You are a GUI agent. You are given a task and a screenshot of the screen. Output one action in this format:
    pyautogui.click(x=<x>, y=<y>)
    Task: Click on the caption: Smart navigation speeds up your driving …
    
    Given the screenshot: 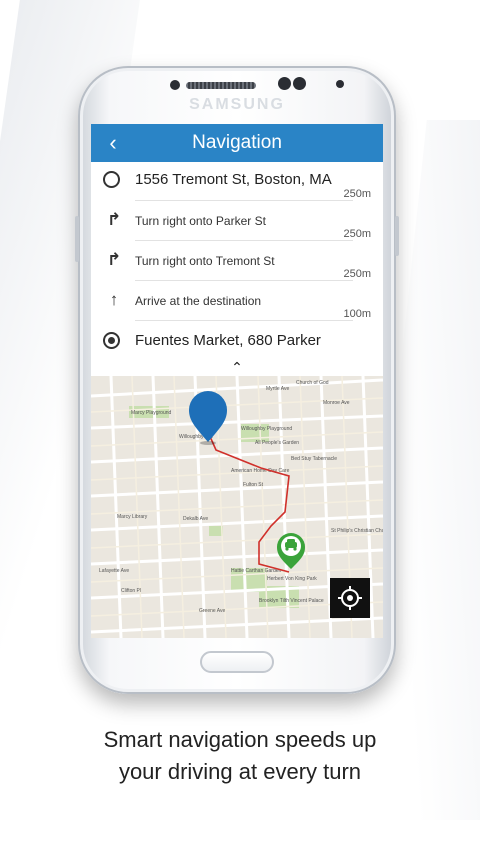 What is the action you would take?
    pyautogui.click(x=240, y=756)
    